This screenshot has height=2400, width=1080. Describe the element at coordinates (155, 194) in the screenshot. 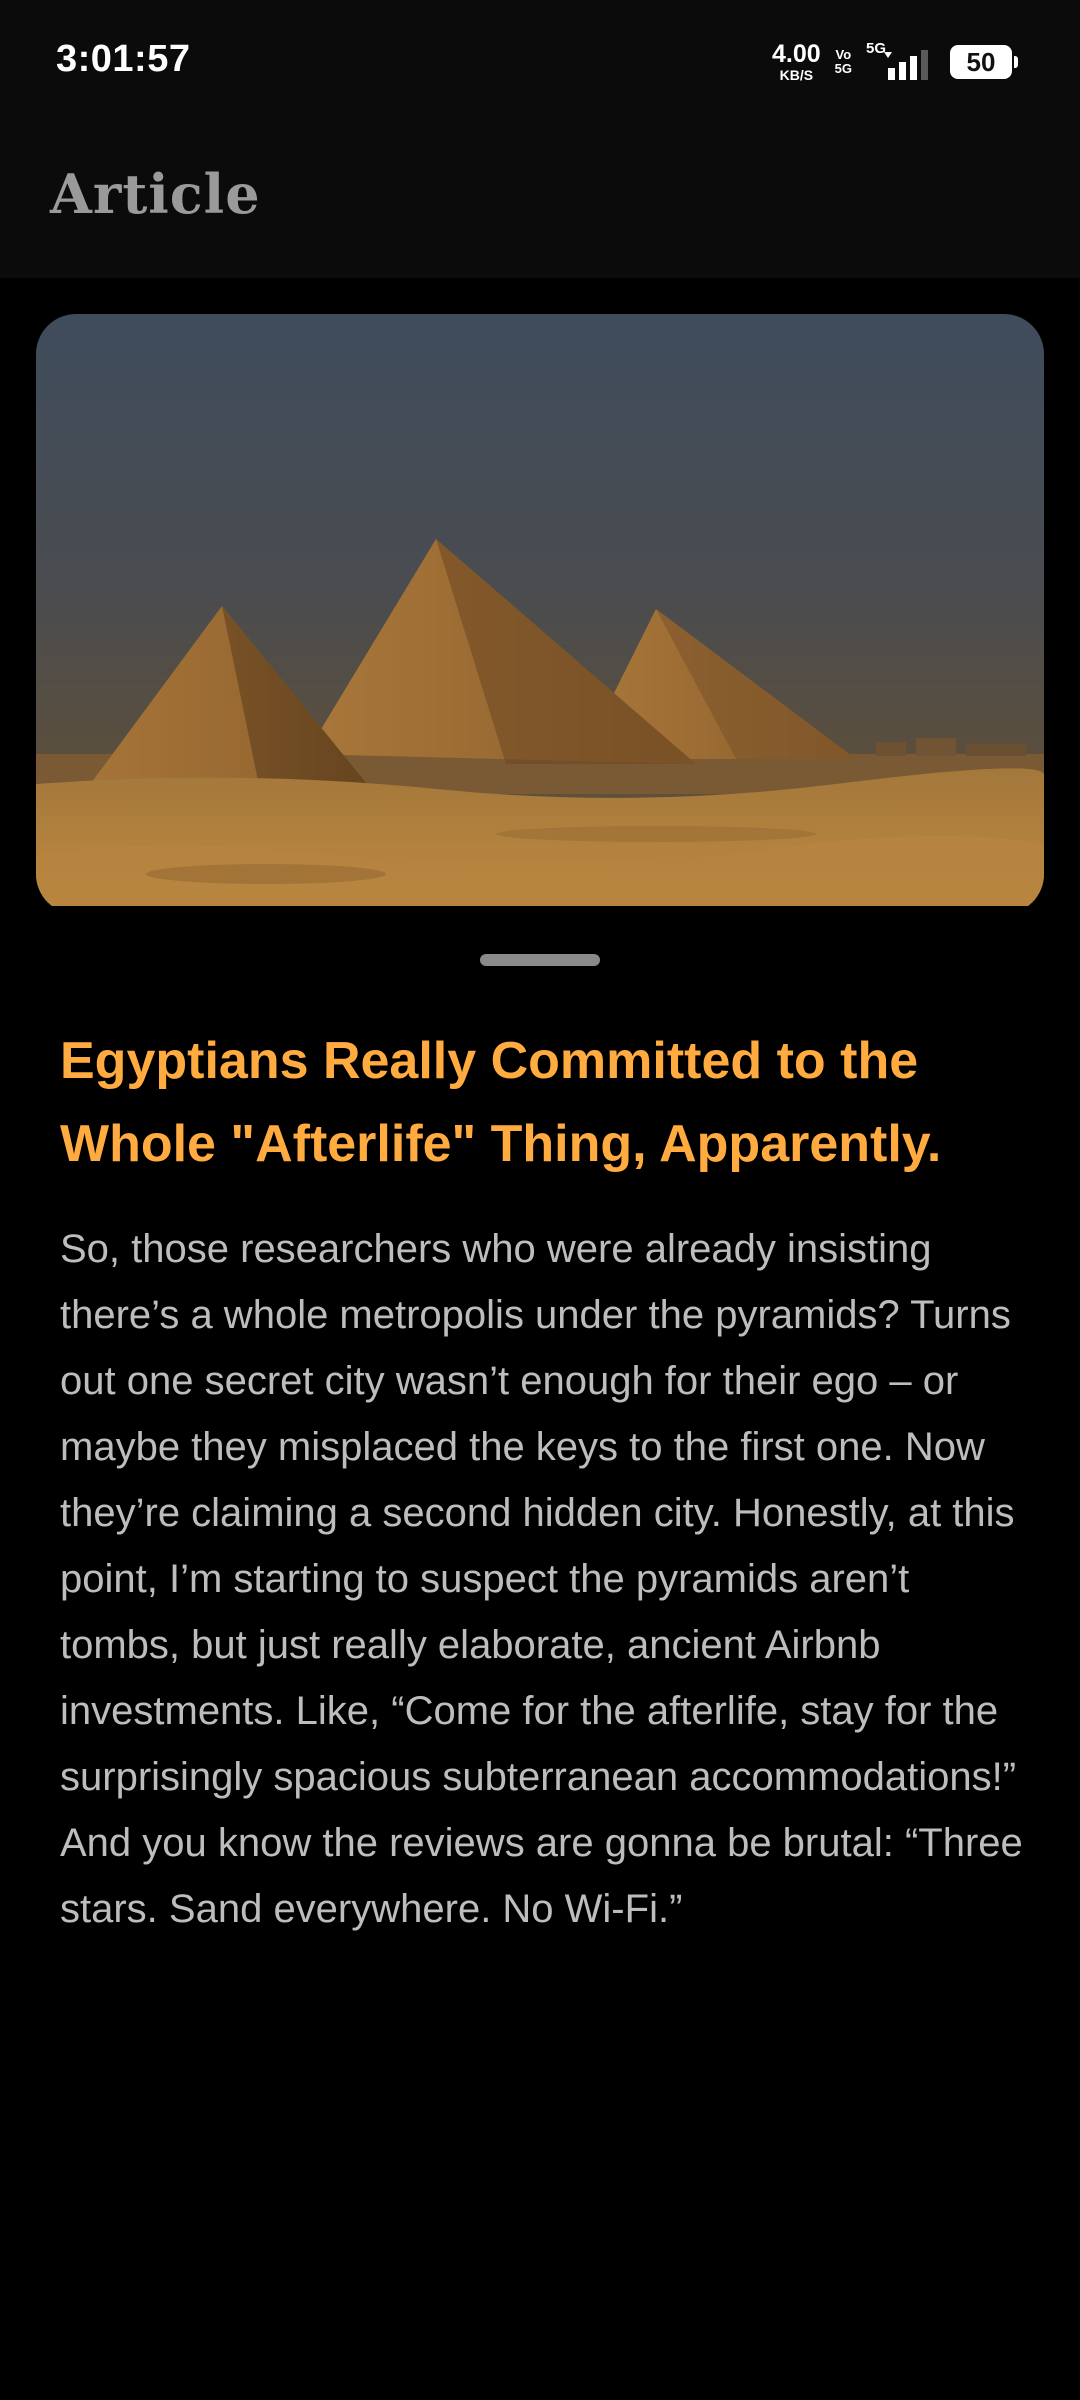

I see `app-title: Article` at that location.